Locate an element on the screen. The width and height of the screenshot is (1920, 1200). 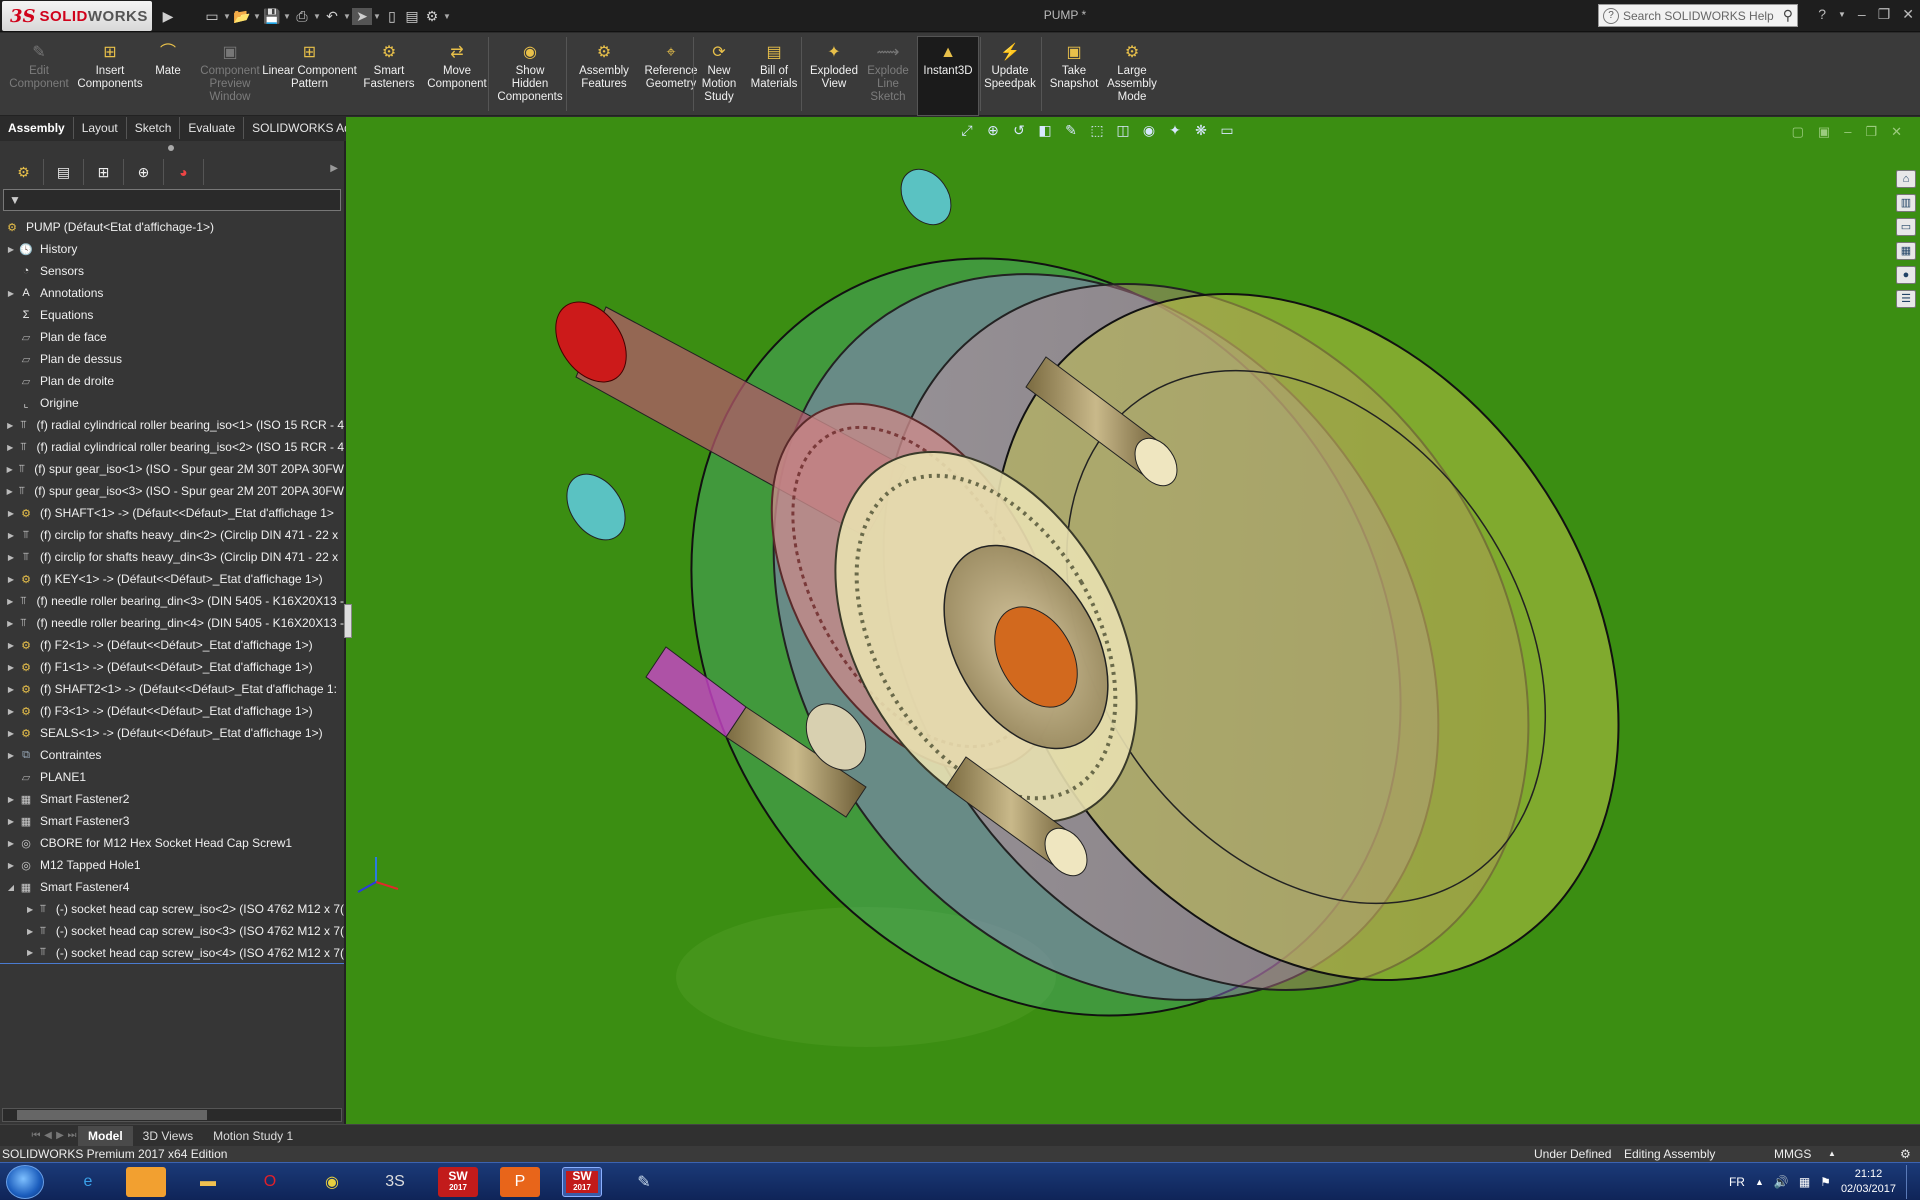
tree-item: ◔ Sensors is located at coordinates (172, 271).